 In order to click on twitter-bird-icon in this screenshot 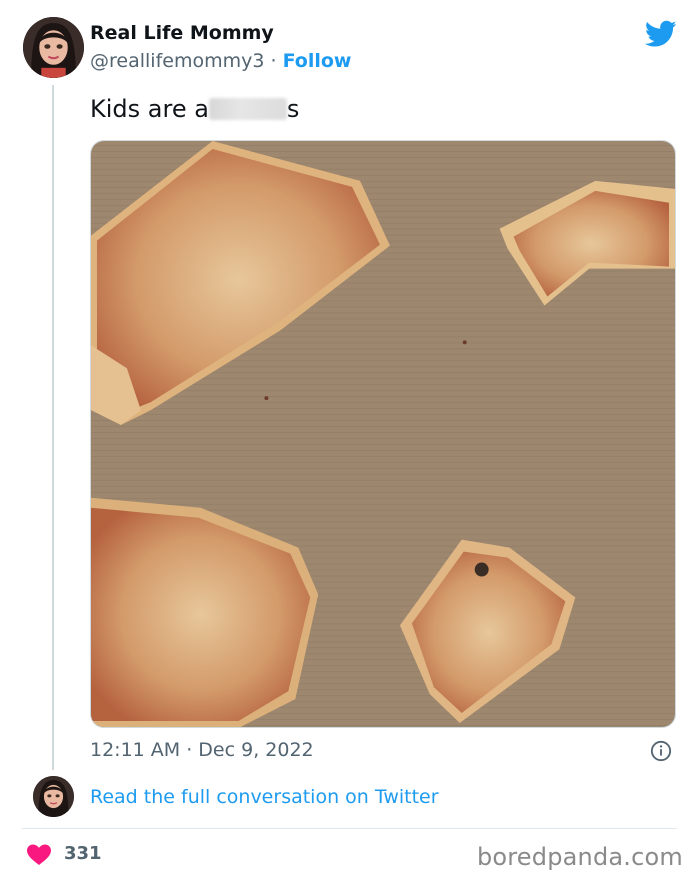, I will do `click(661, 34)`.